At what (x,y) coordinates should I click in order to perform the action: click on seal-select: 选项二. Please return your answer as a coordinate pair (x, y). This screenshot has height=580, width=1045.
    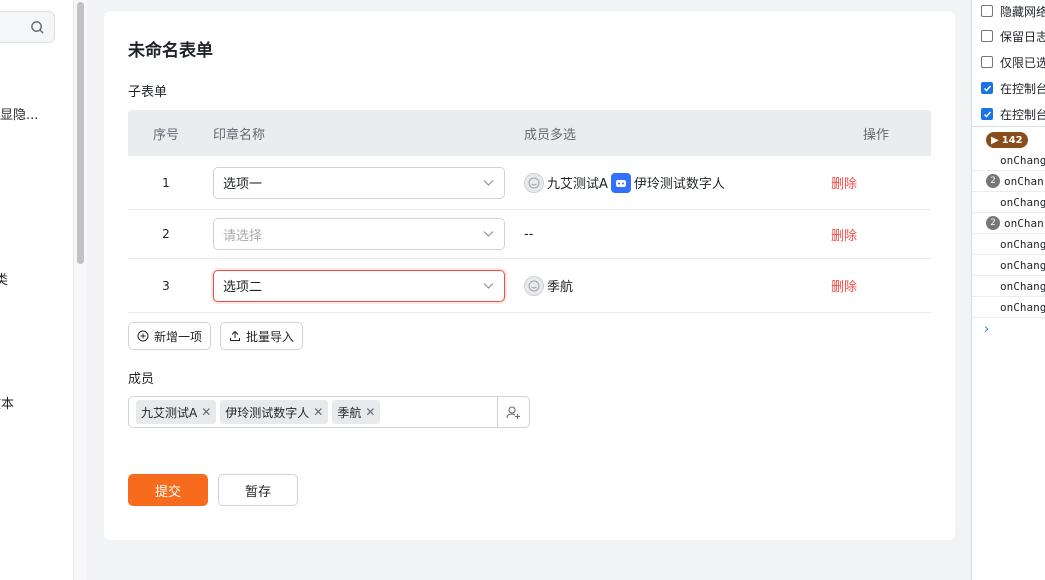
    Looking at the image, I should click on (359, 285).